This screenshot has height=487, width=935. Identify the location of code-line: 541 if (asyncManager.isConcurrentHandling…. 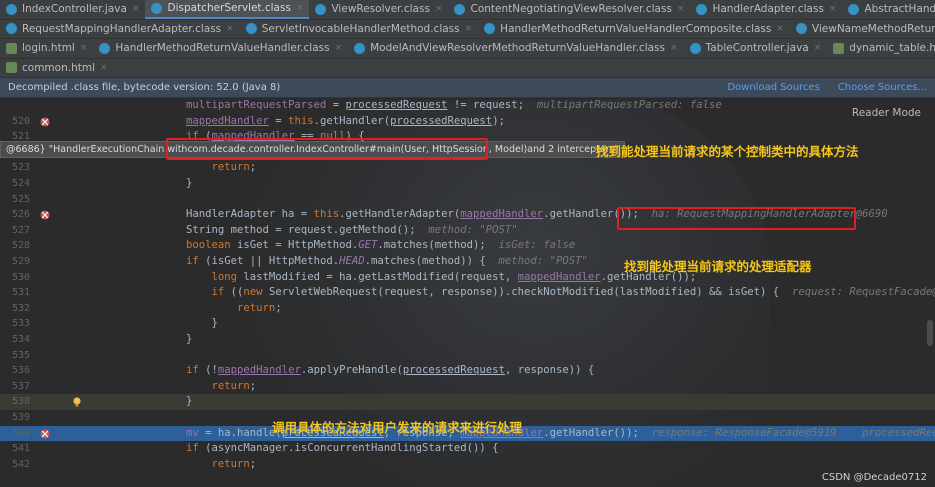
(467, 449).